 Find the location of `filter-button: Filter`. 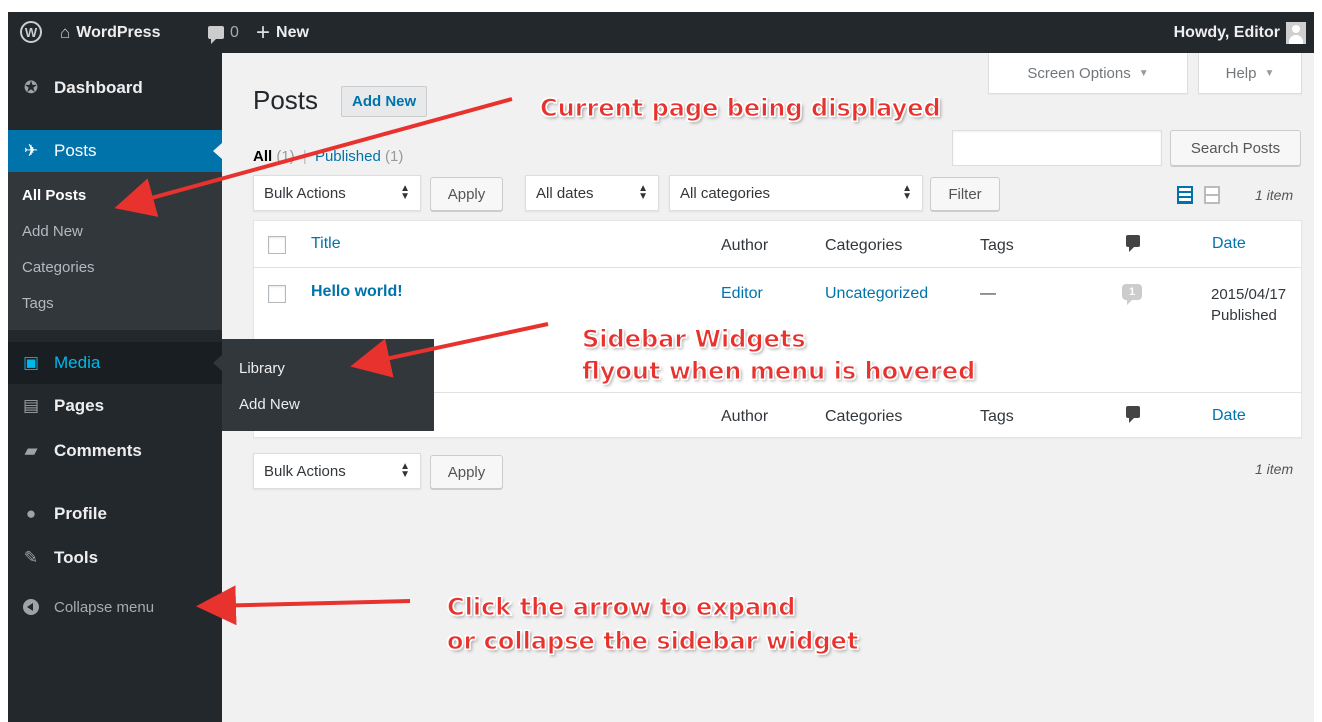

filter-button: Filter is located at coordinates (965, 194).